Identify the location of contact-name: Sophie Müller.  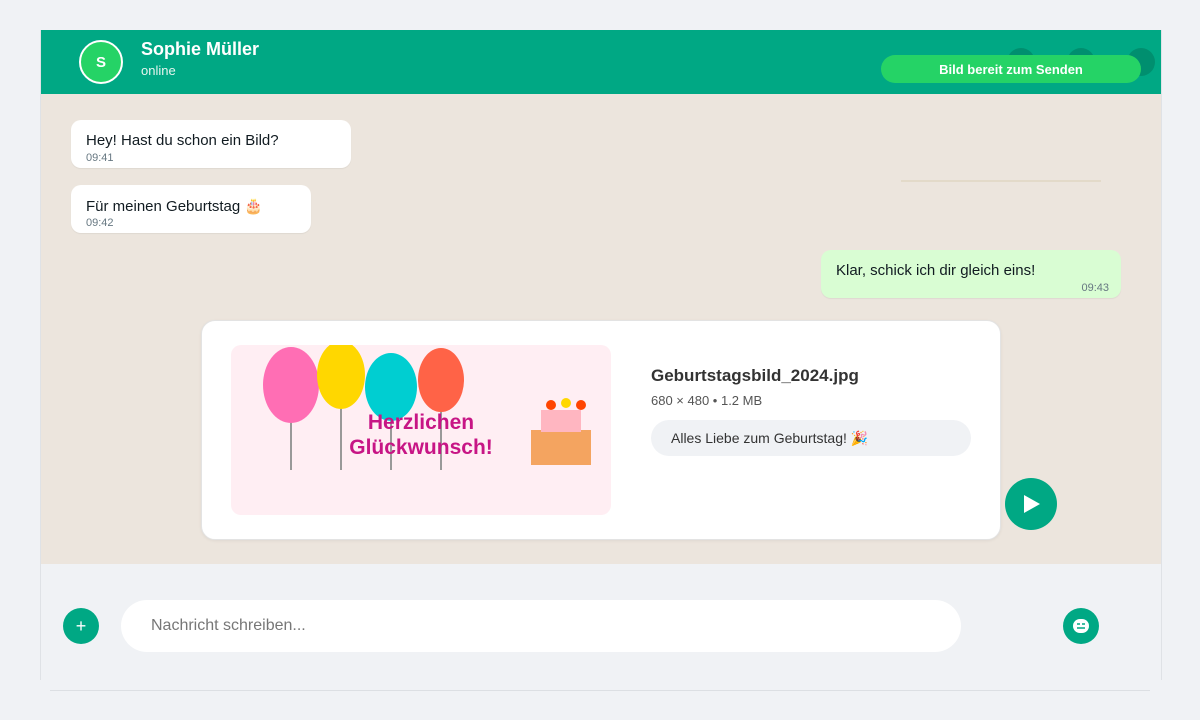
(200, 49).